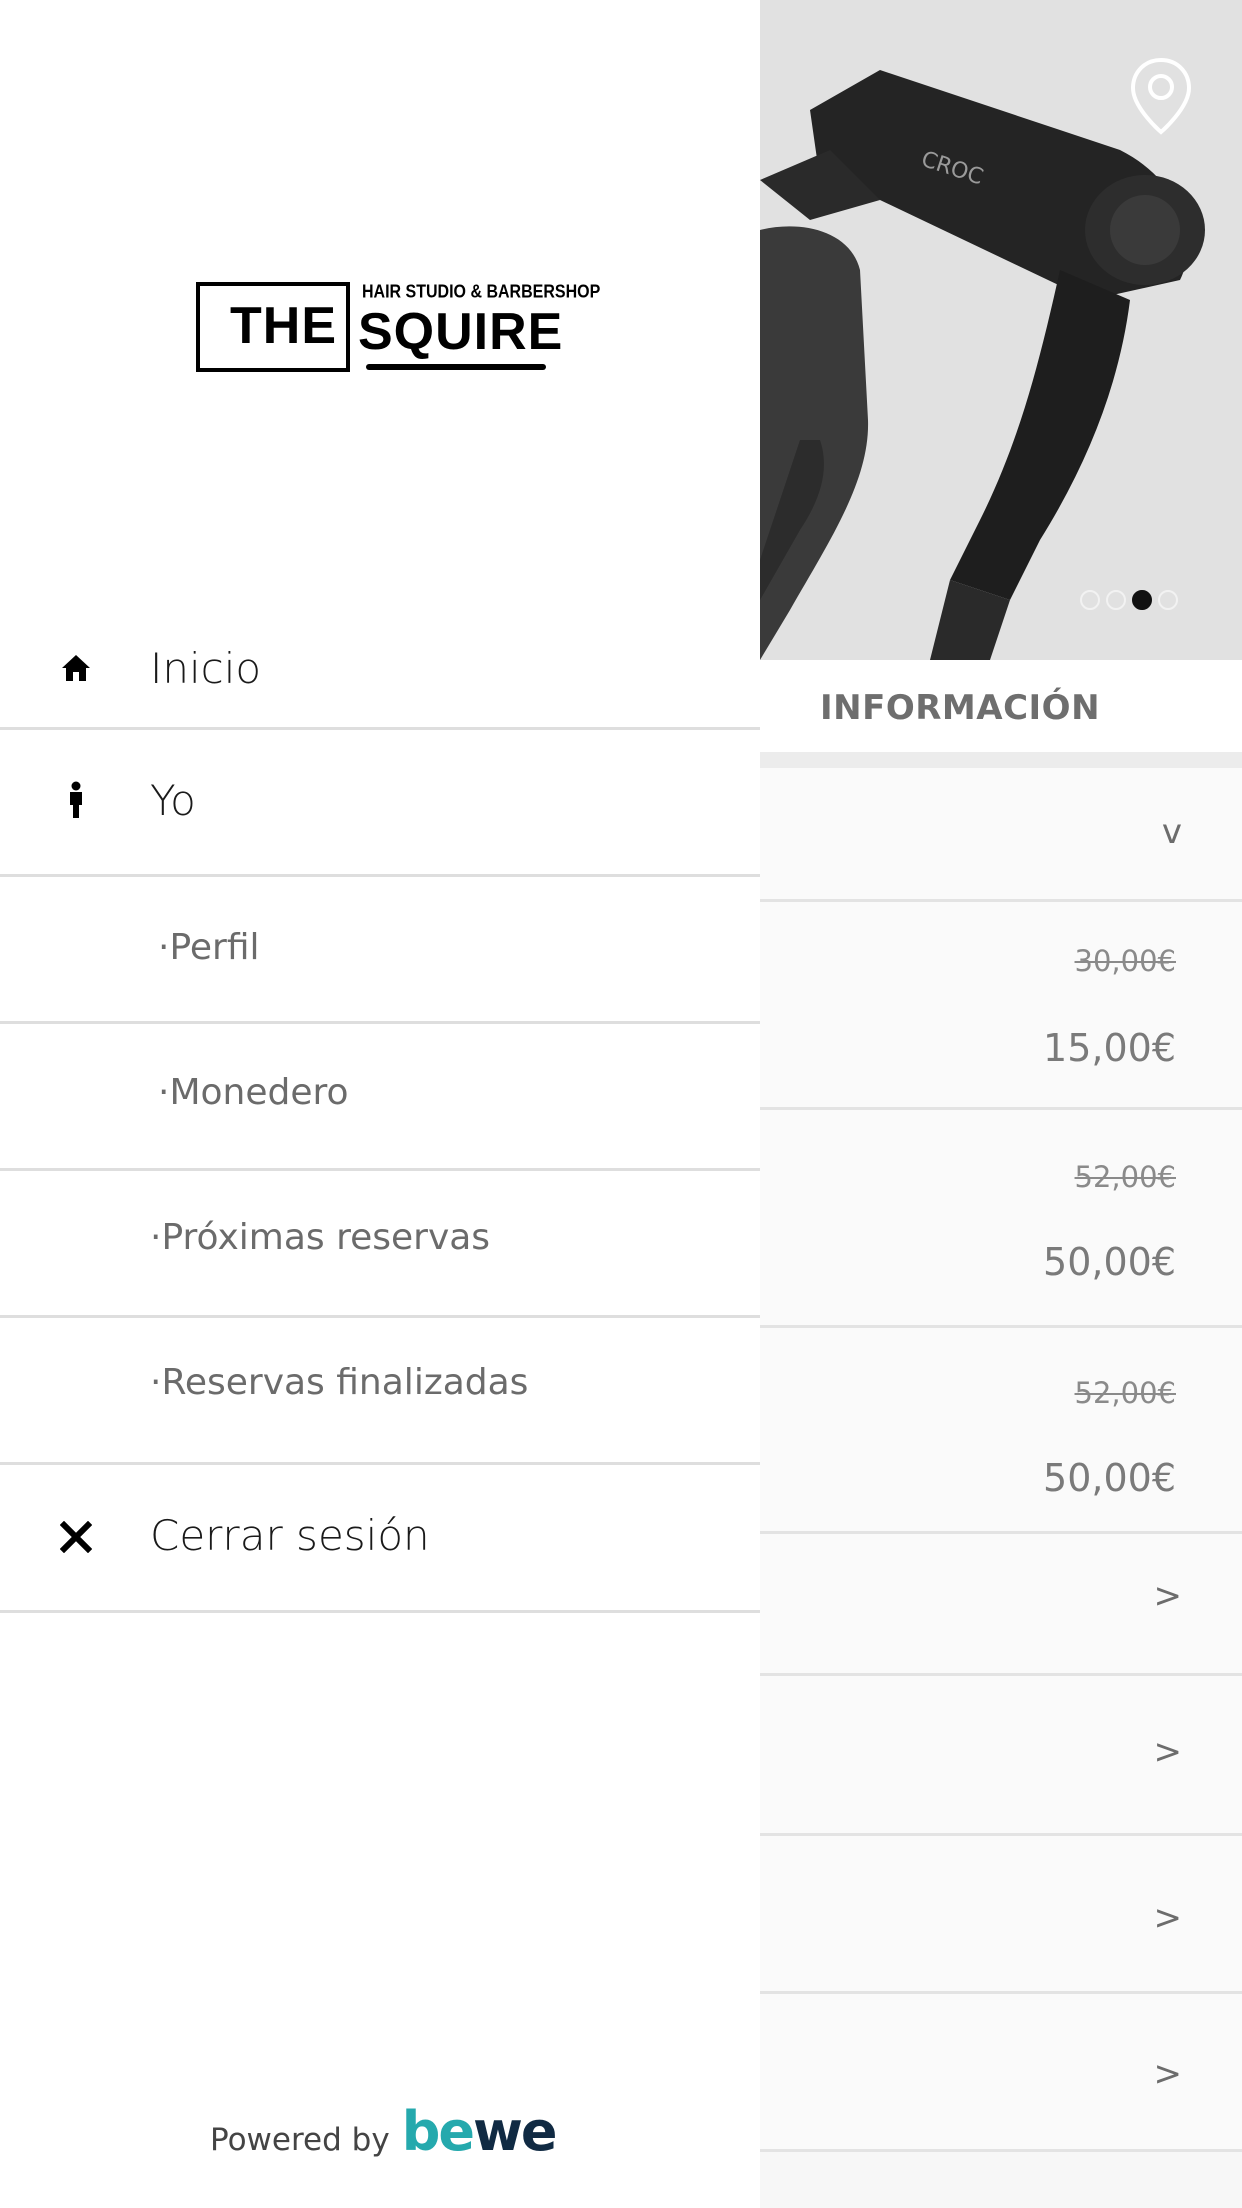 This screenshot has height=2208, width=1242. I want to click on menu-sublabel: ·Monedero, so click(253, 1092).